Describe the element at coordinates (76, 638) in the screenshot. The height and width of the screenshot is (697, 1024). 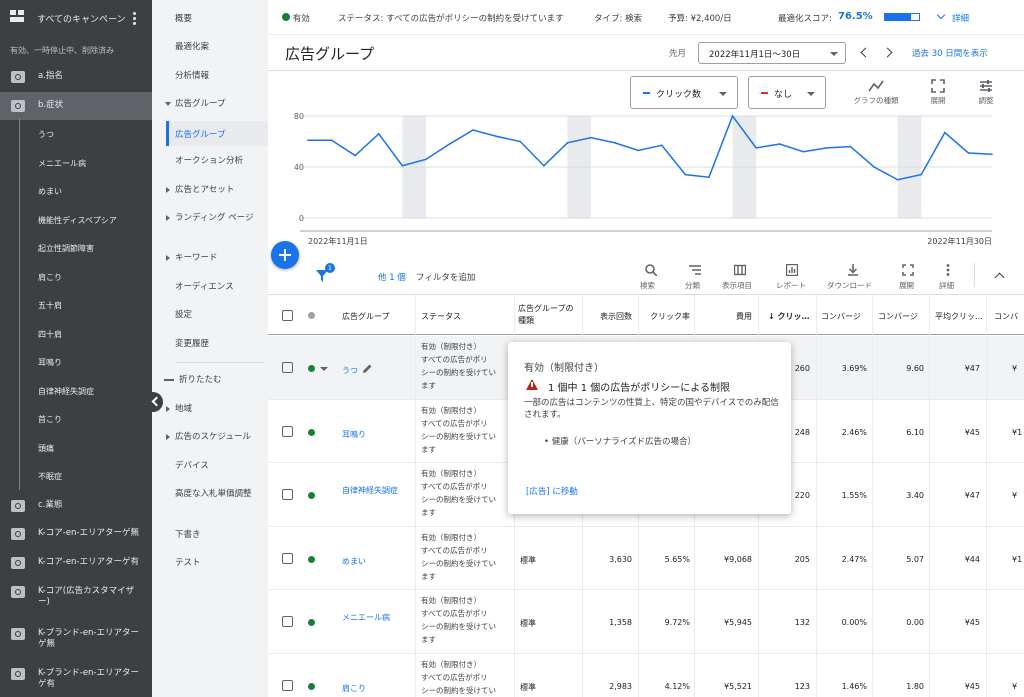
I see `campaign-item: K-ブランド-en-エリアターゲ無` at that location.